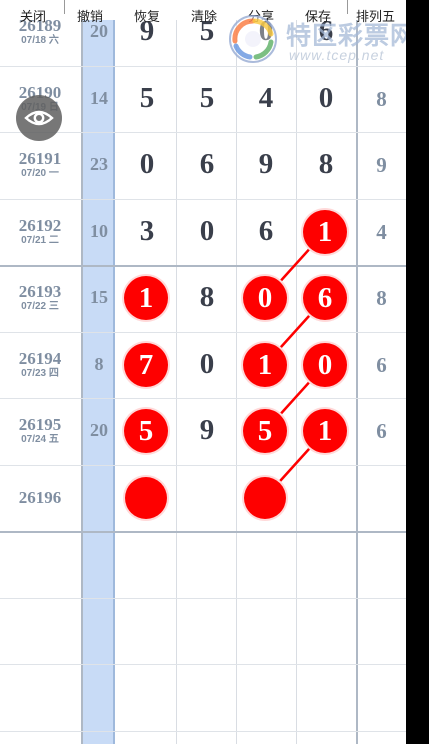 The width and height of the screenshot is (429, 744). I want to click on logo-emblem-icon, so click(253, 39).